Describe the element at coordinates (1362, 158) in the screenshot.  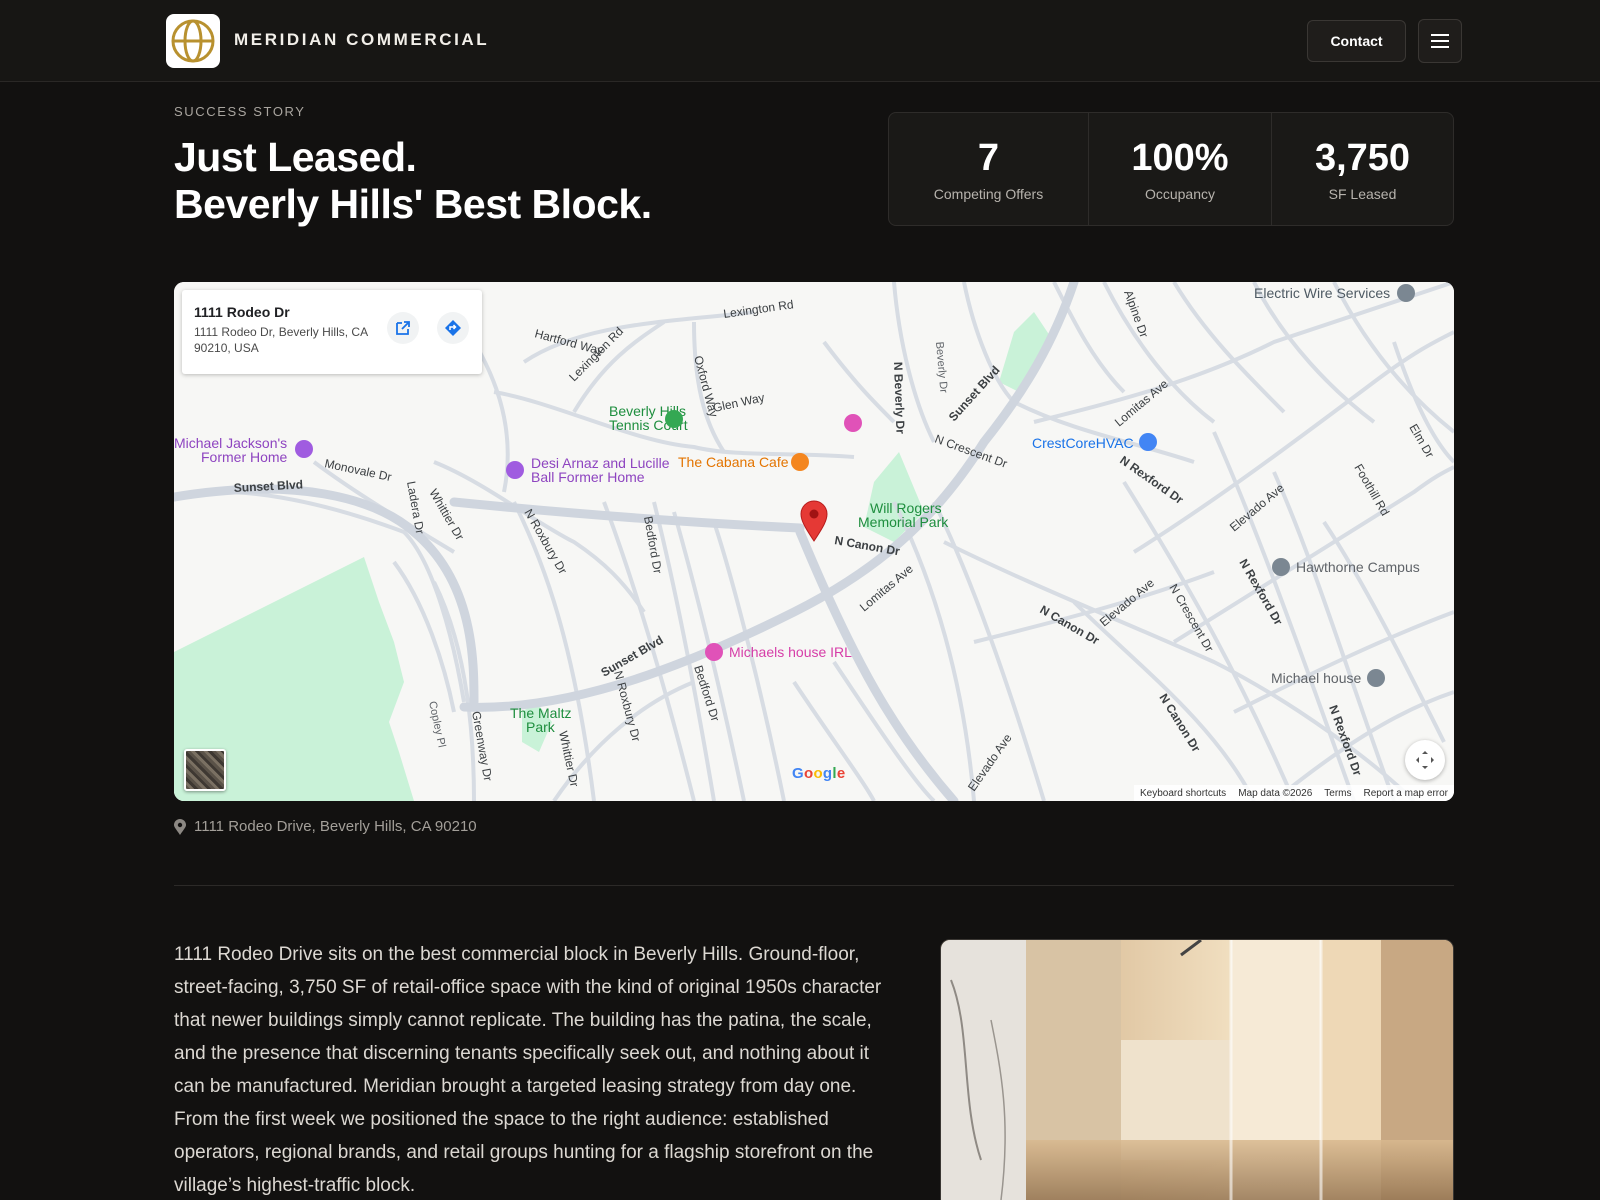
I see `stat-value: 3,750` at that location.